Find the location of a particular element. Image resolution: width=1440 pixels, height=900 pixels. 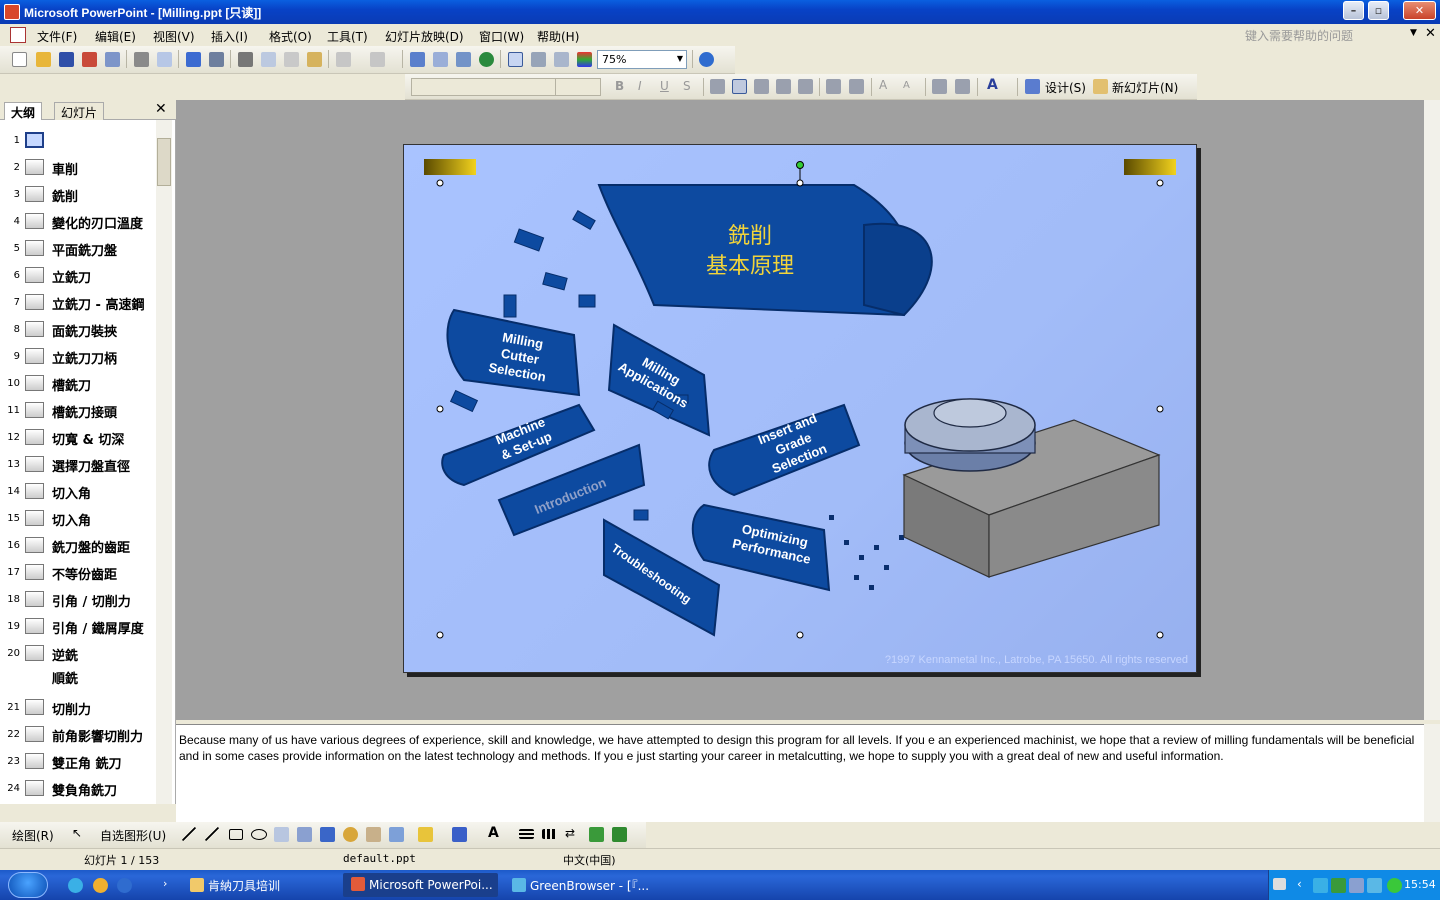

help-icon is located at coordinates (706, 59).